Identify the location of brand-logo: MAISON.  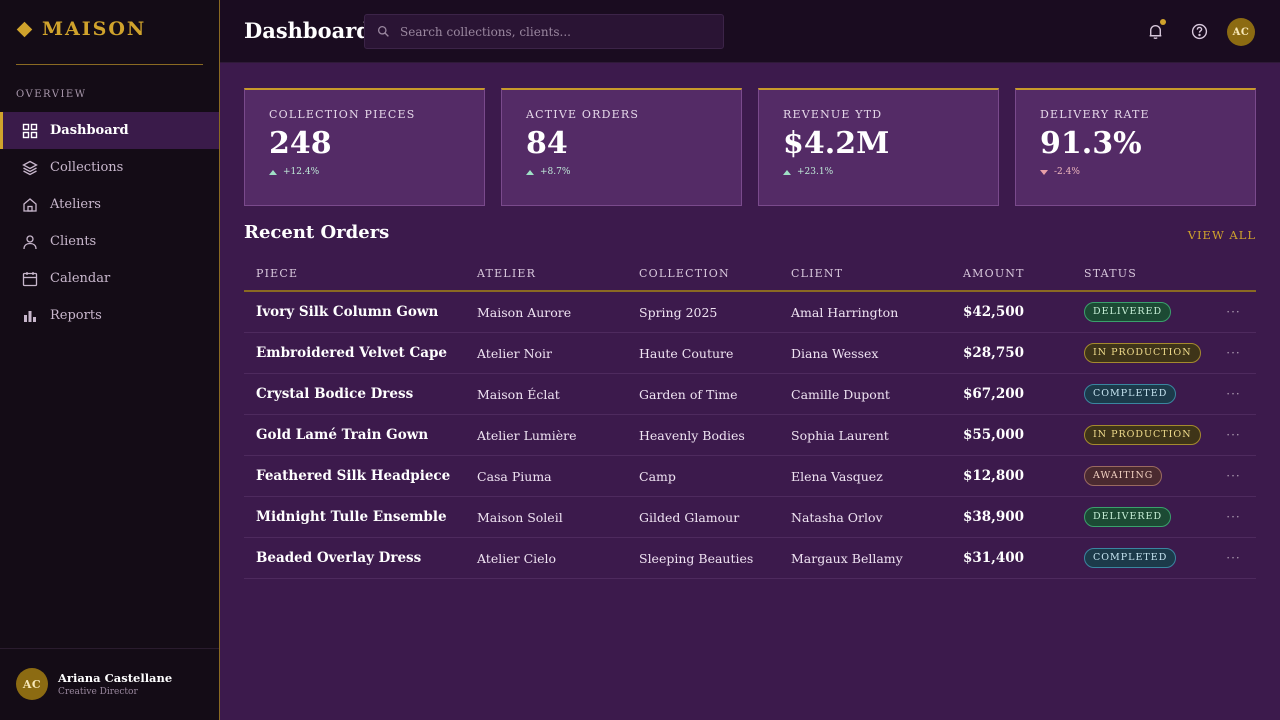
(81, 29).